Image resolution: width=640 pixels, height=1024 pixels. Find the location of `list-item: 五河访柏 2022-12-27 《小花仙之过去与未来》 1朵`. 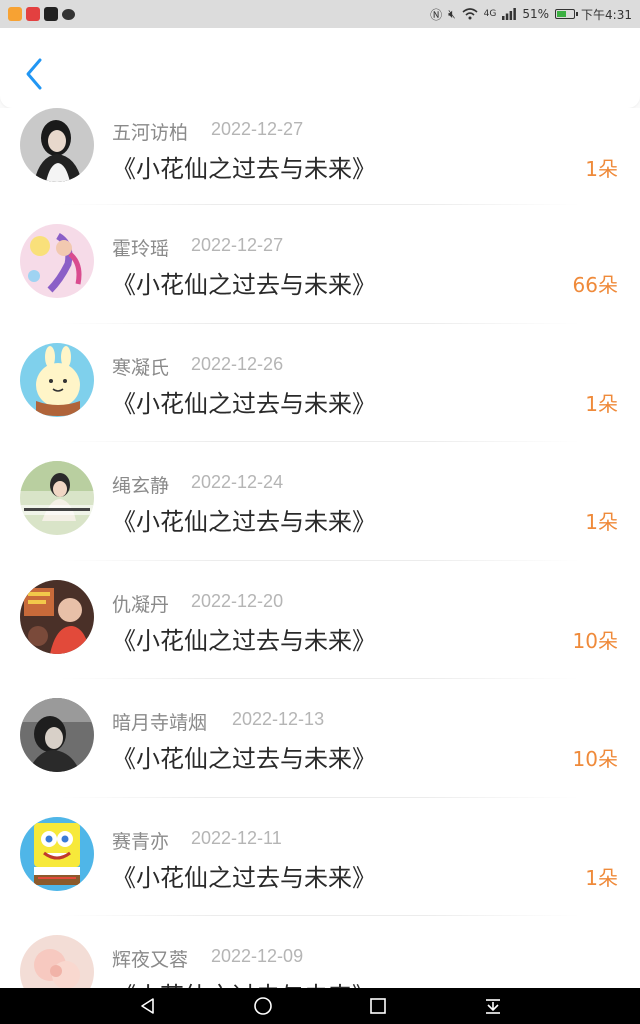

list-item: 五河访柏 2022-12-27 《小花仙之过去与未来》 1朵 is located at coordinates (320, 156).